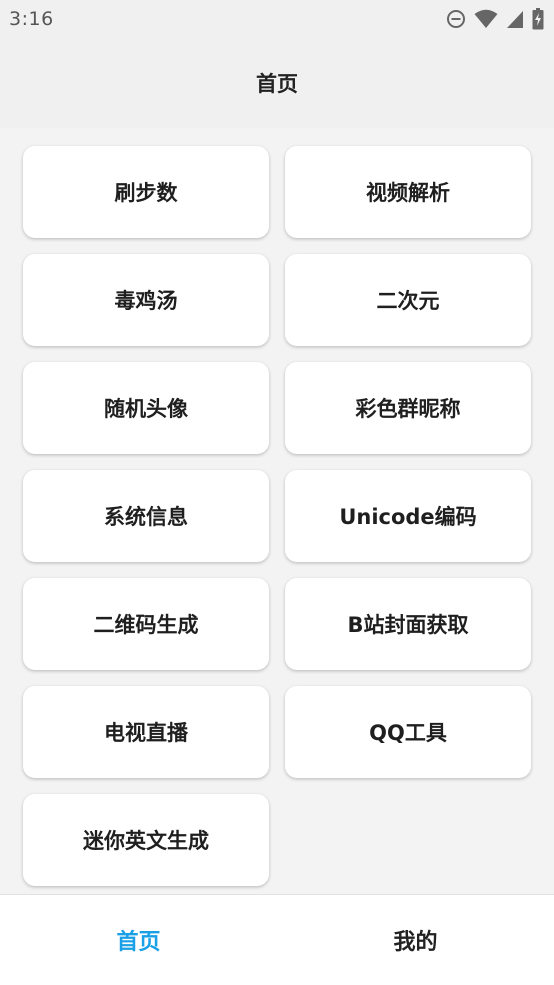 Image resolution: width=554 pixels, height=985 pixels. I want to click on tile-color-nickname: 彩色群昵称, so click(408, 408).